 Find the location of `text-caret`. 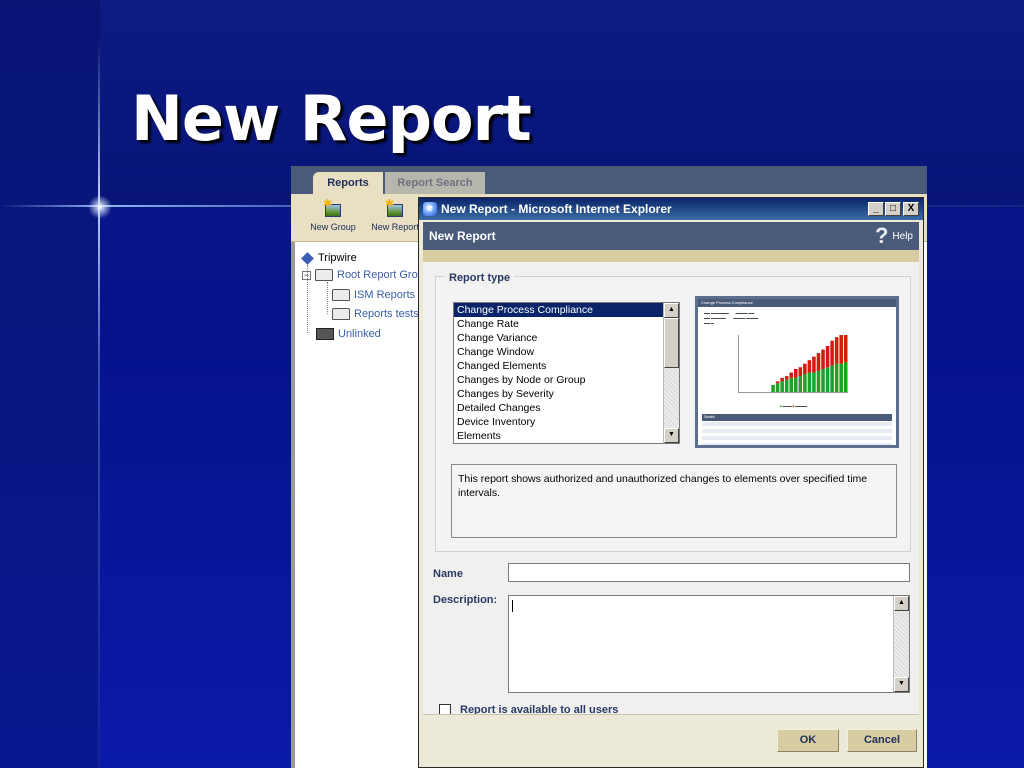

text-caret is located at coordinates (512, 606).